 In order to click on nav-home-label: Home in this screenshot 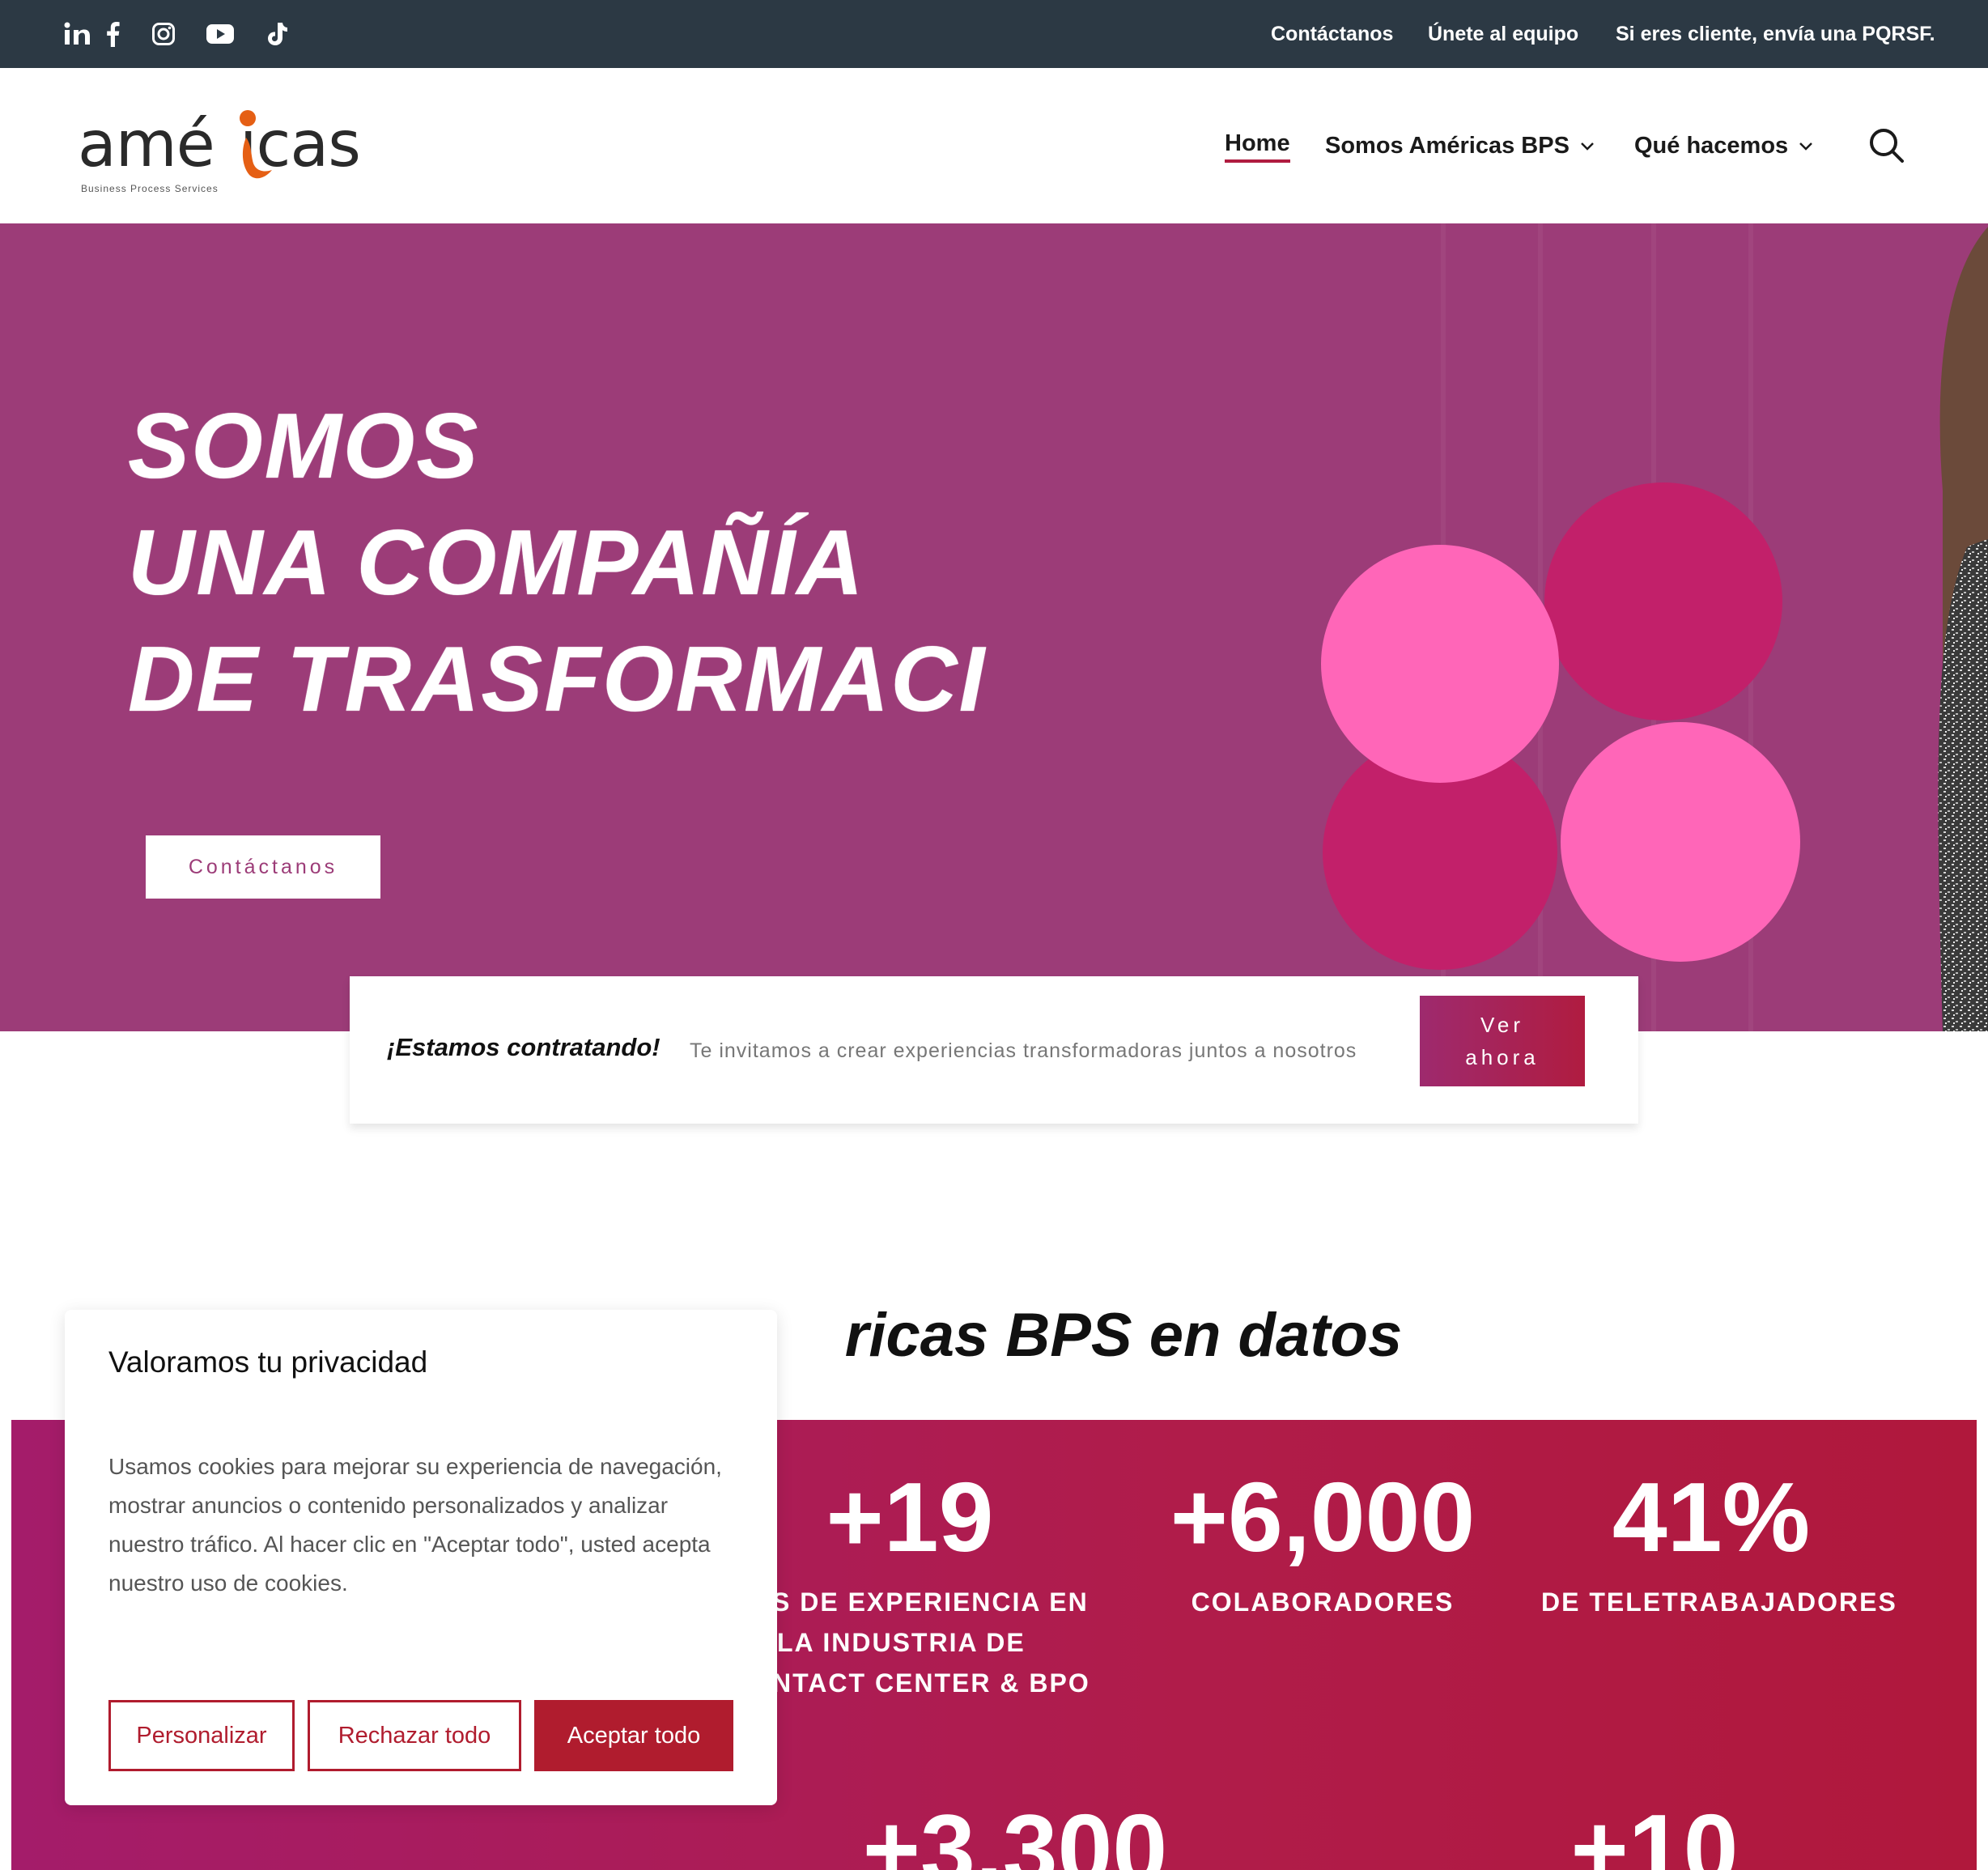, I will do `click(1258, 146)`.